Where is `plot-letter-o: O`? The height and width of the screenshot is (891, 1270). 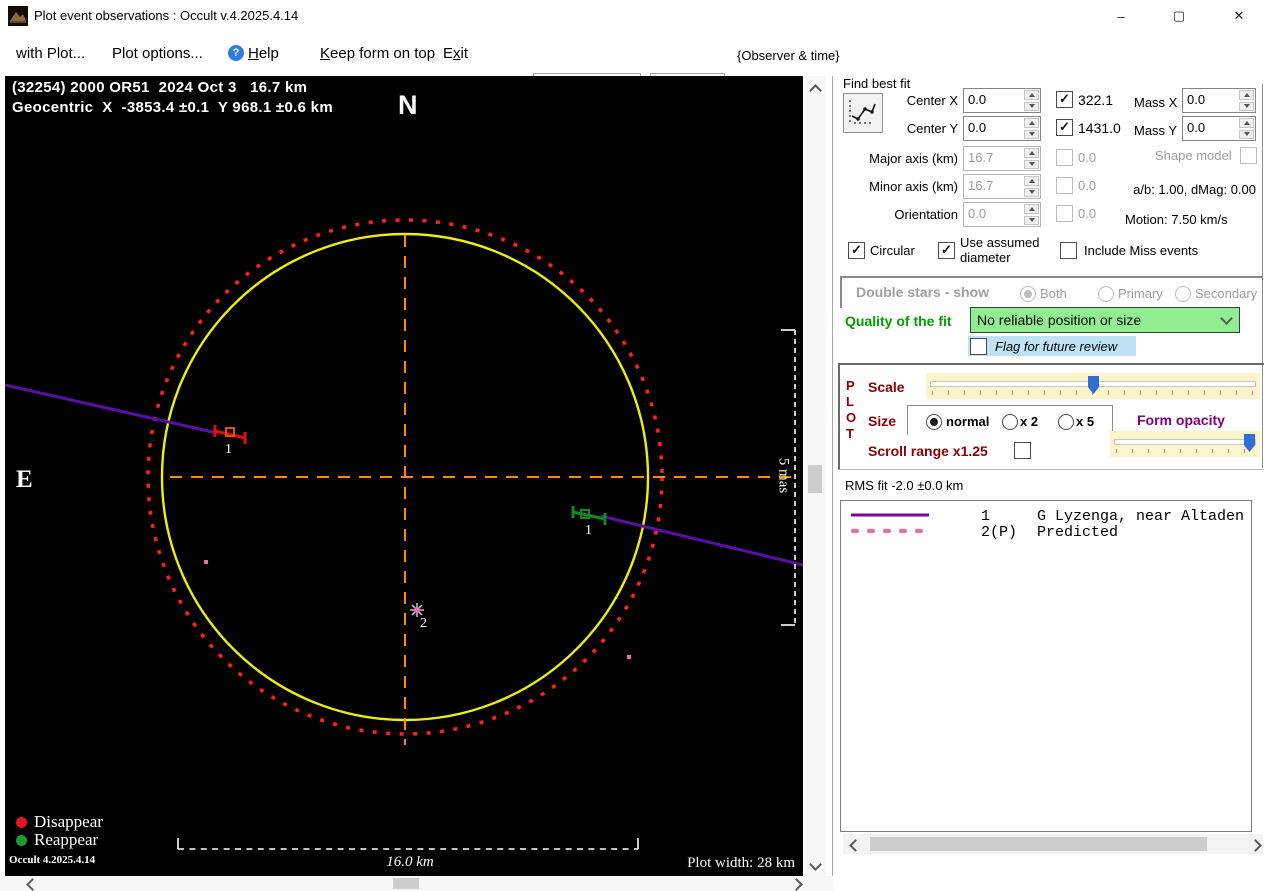 plot-letter-o: O is located at coordinates (851, 417).